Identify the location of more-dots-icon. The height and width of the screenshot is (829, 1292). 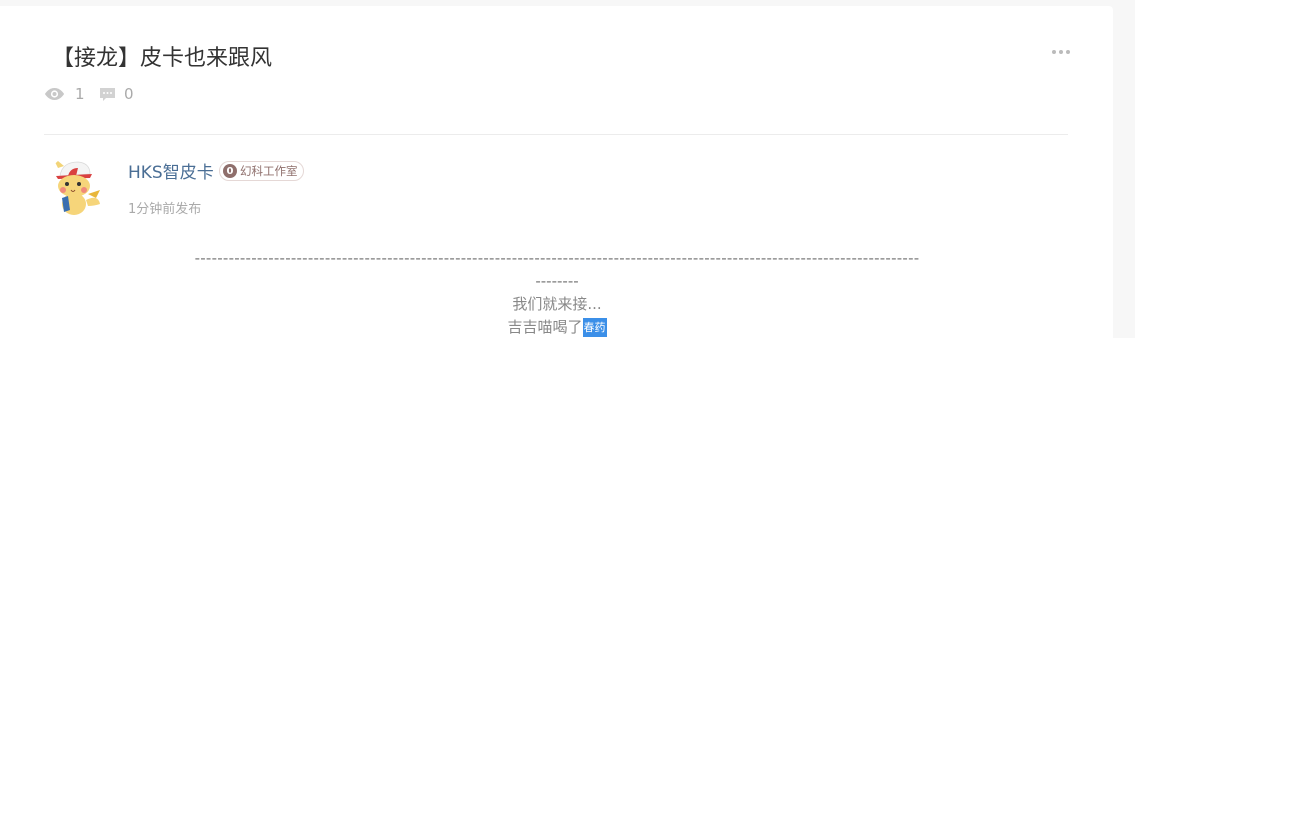
(1061, 52).